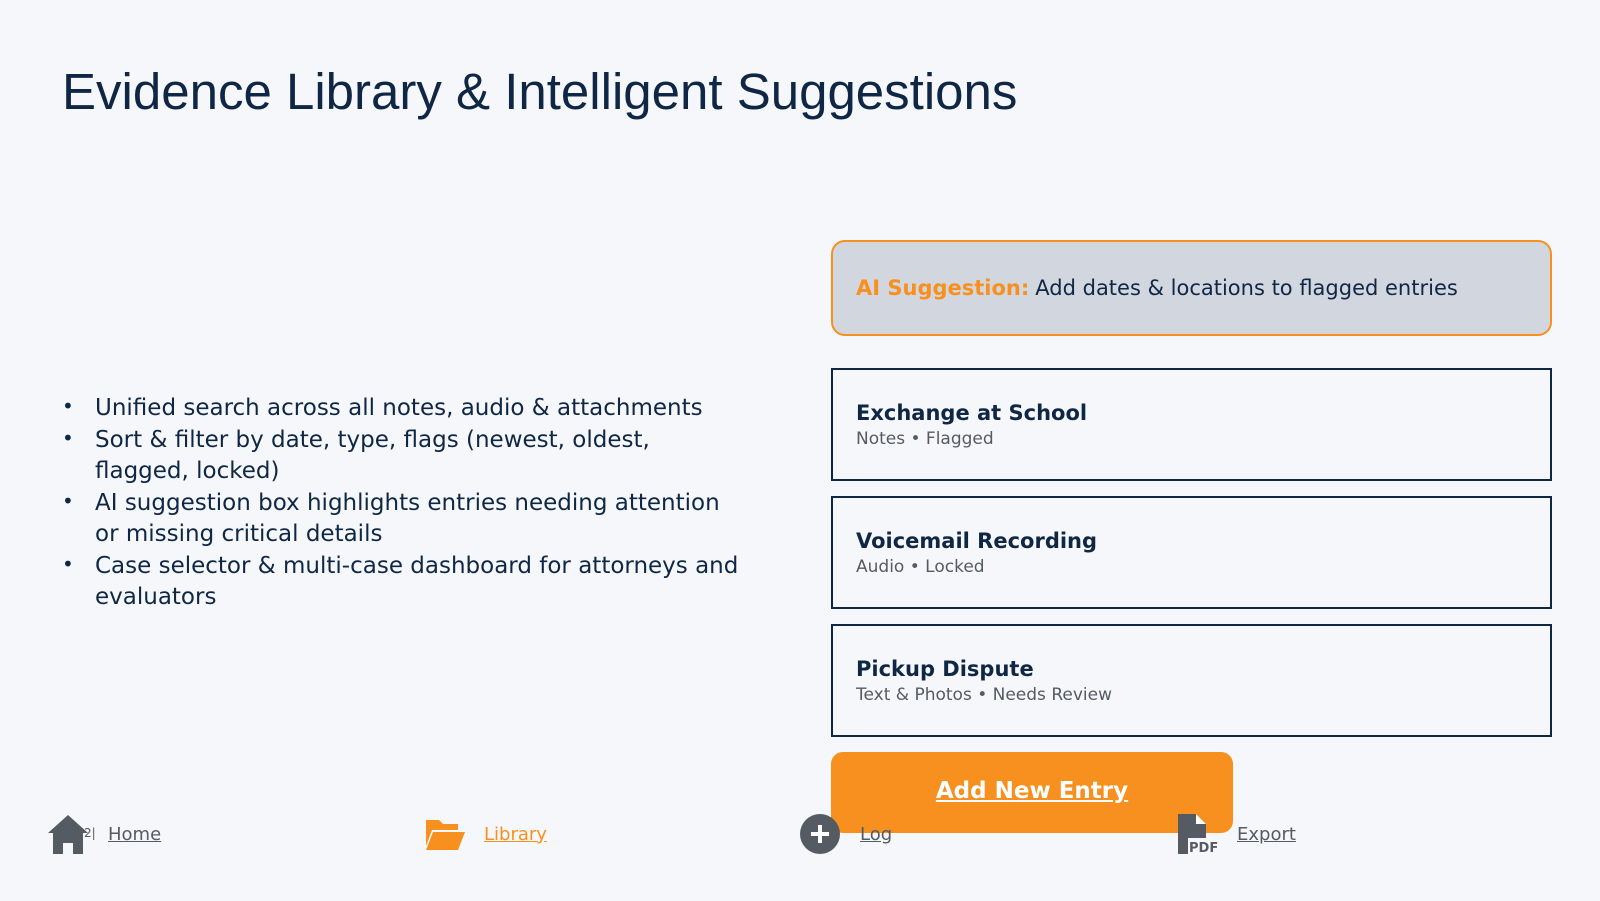 The height and width of the screenshot is (901, 1600). What do you see at coordinates (945, 668) in the screenshot?
I see `entry-title: Pickup Dispute` at bounding box center [945, 668].